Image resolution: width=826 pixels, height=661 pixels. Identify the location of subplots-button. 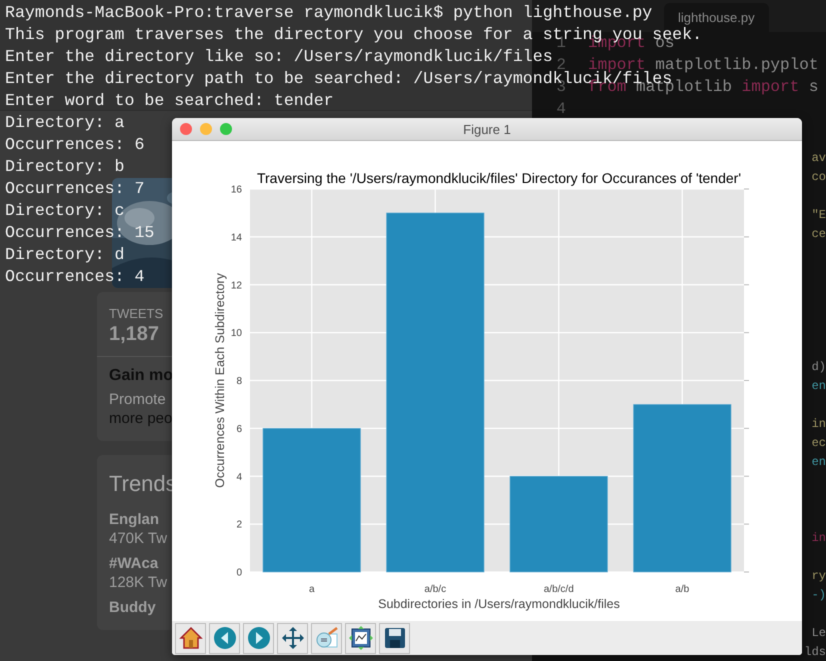
(360, 638).